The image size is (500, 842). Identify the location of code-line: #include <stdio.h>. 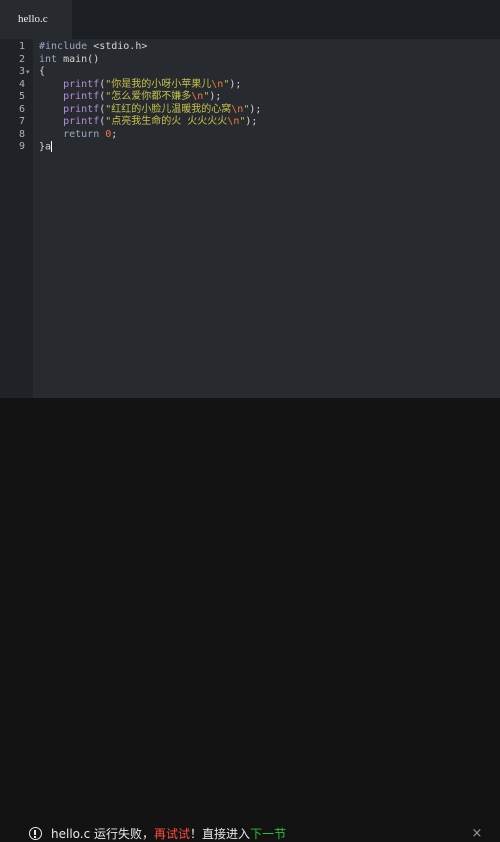
(93, 47).